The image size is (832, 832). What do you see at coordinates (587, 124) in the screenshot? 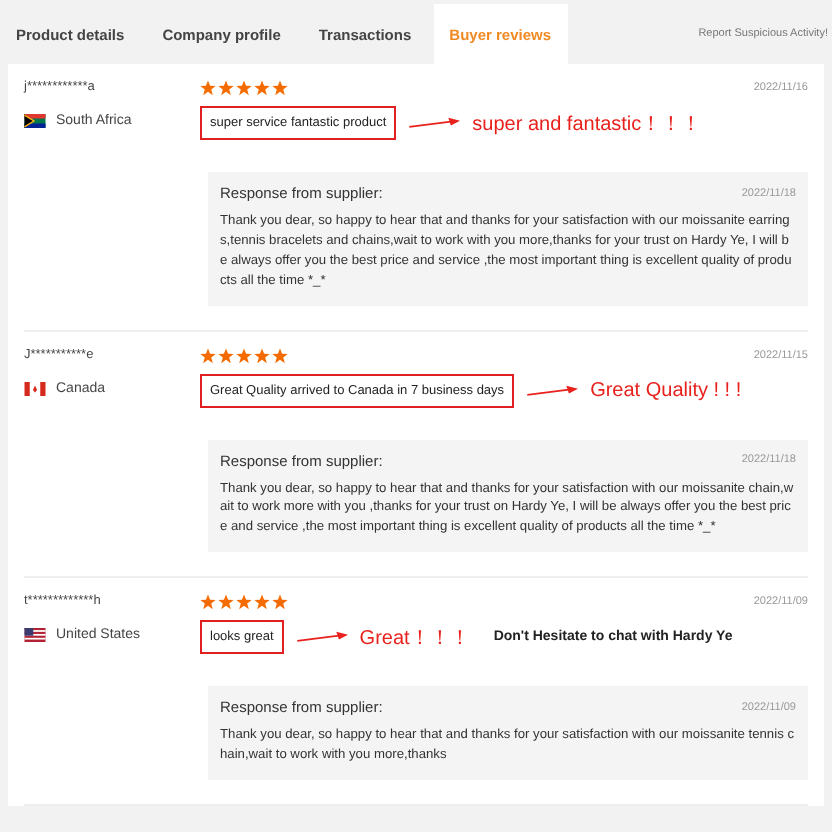
I see `annotation-text: super and fantastic！！！` at bounding box center [587, 124].